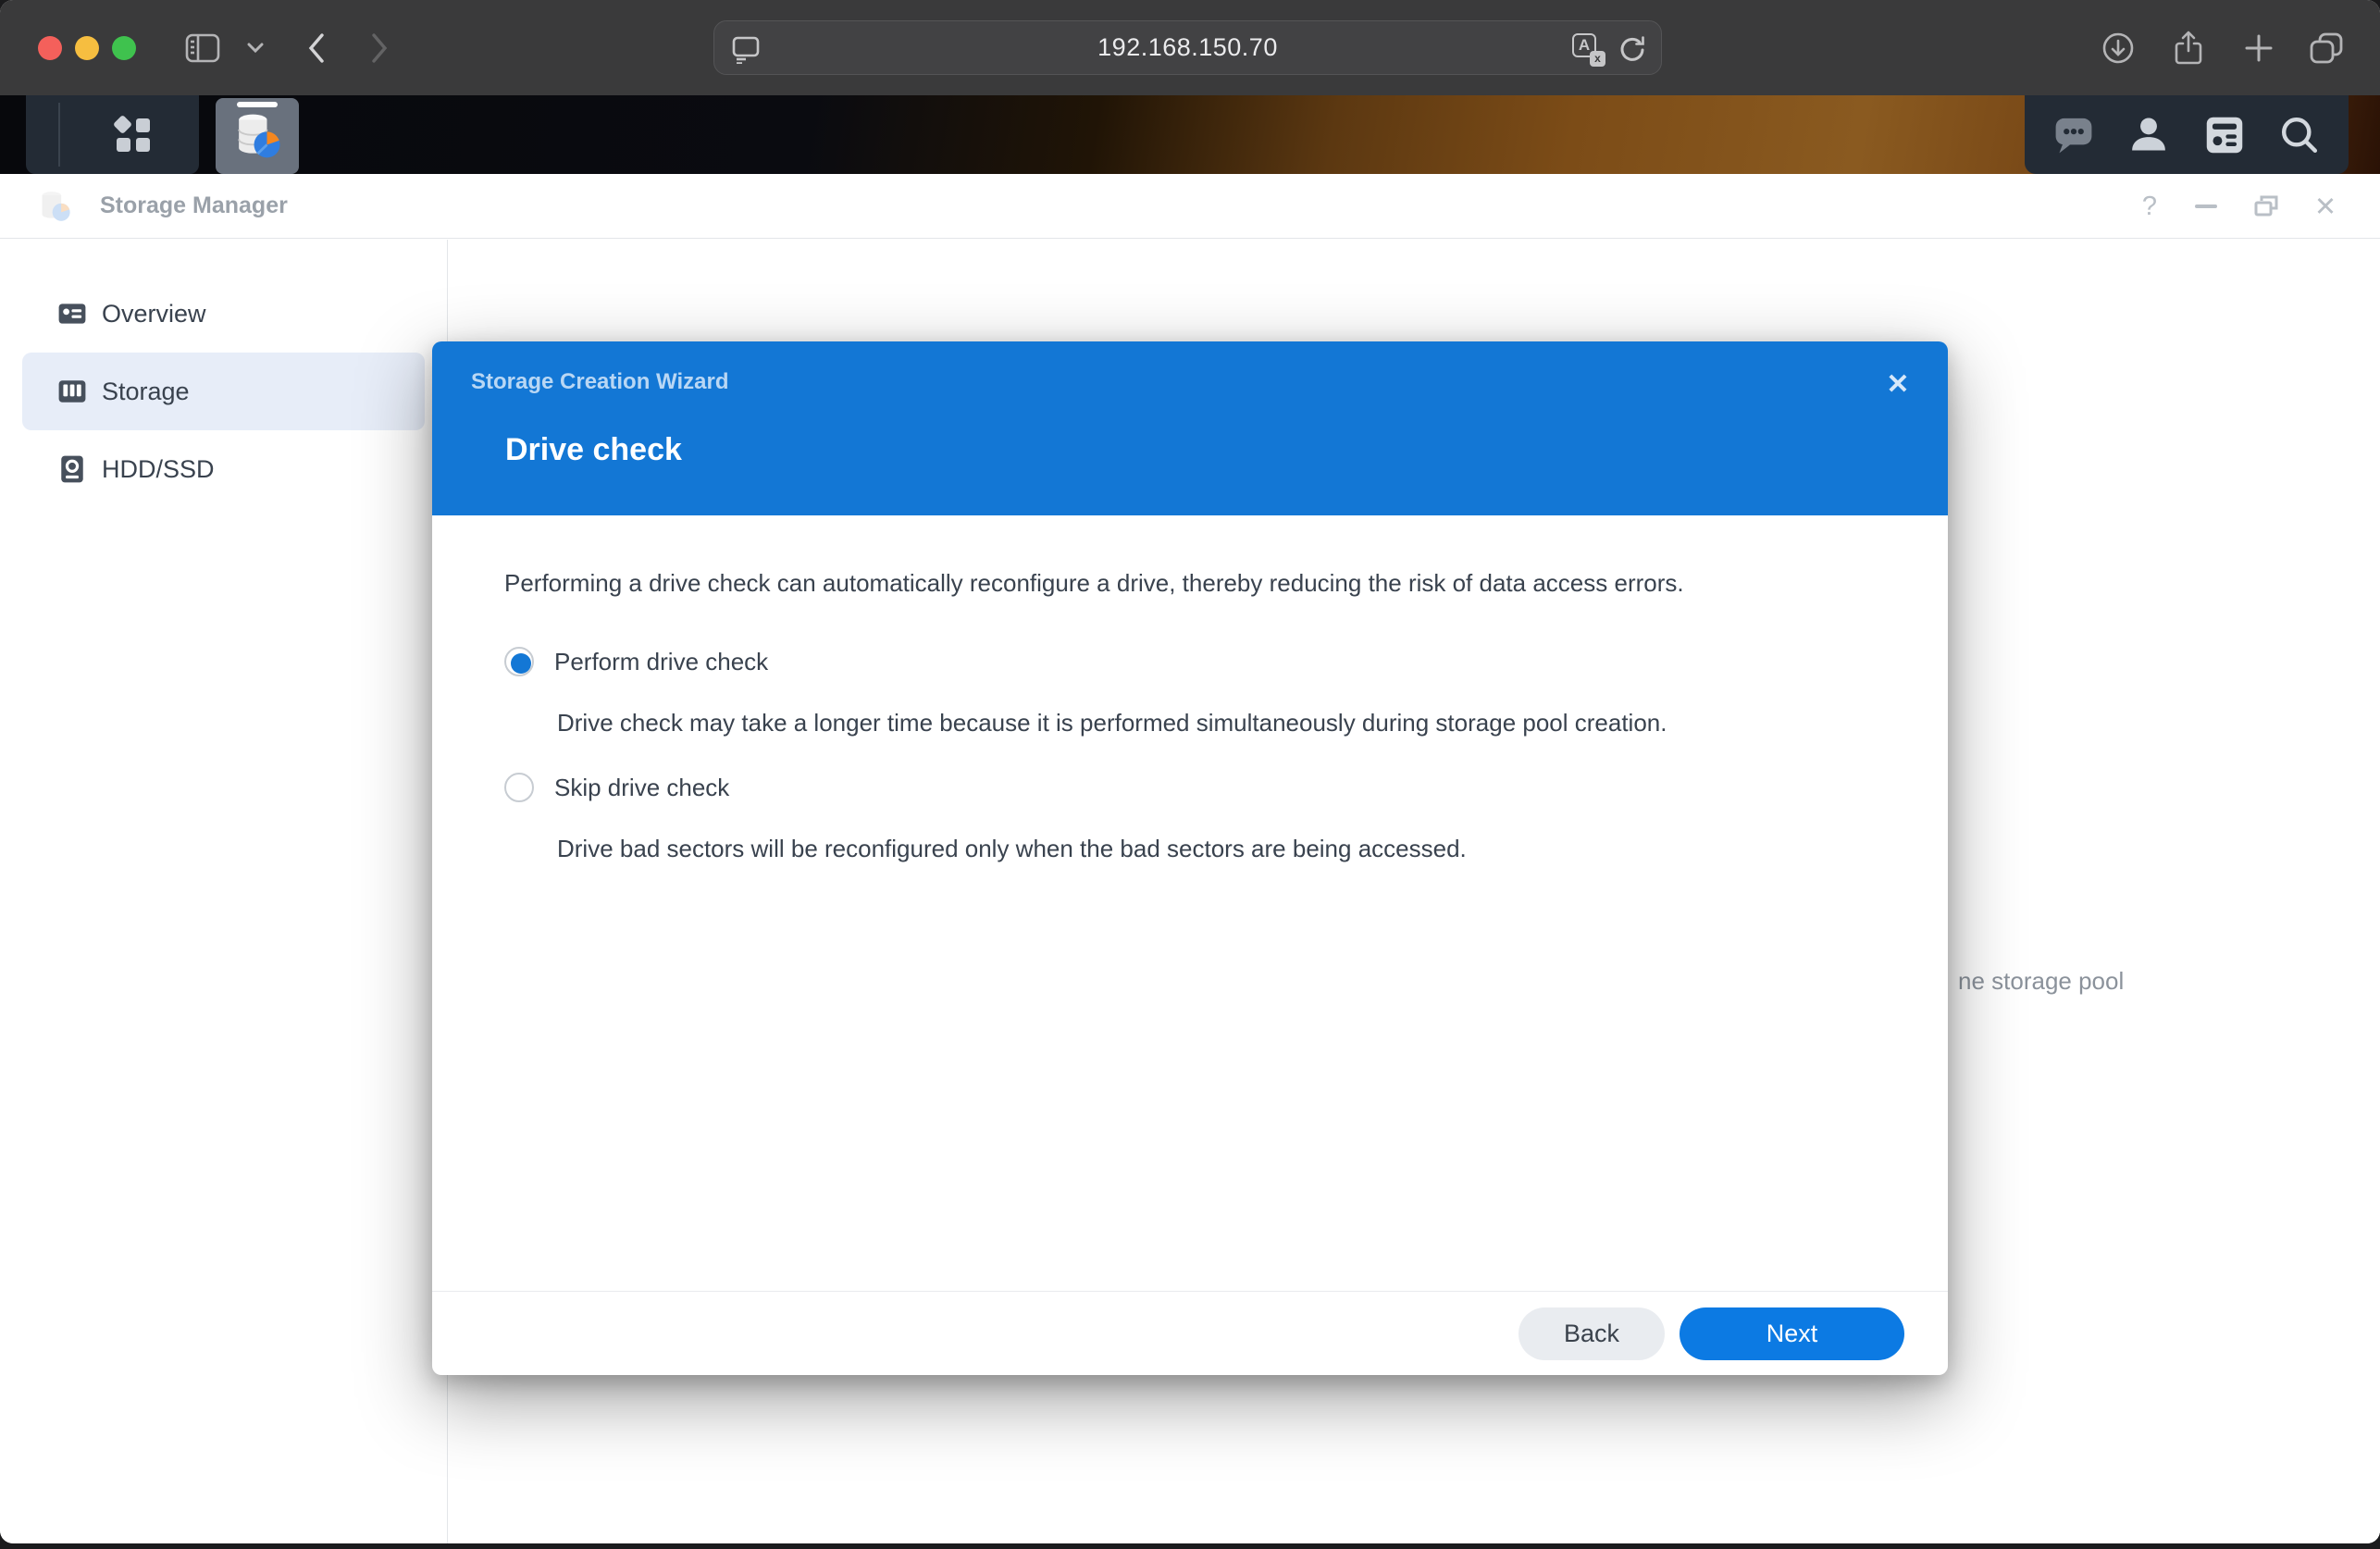 The width and height of the screenshot is (2380, 1549). I want to click on window-title: Storage Manager, so click(194, 205).